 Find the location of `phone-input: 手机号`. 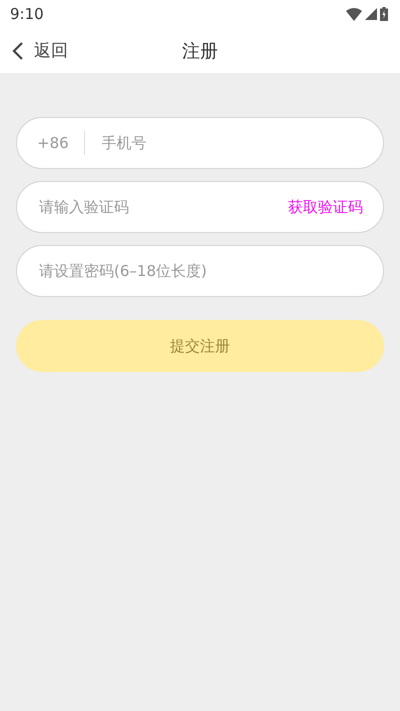

phone-input: 手机号 is located at coordinates (231, 143).